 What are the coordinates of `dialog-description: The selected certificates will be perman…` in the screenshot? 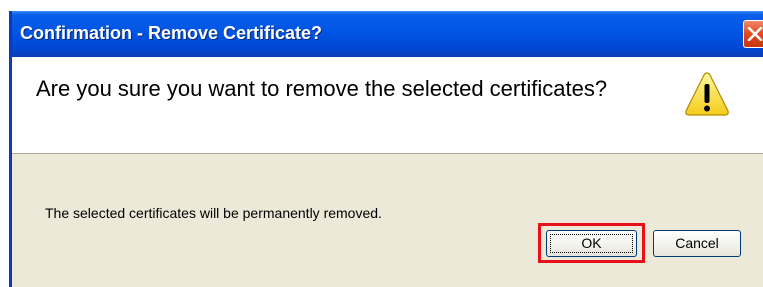 It's located at (213, 213).